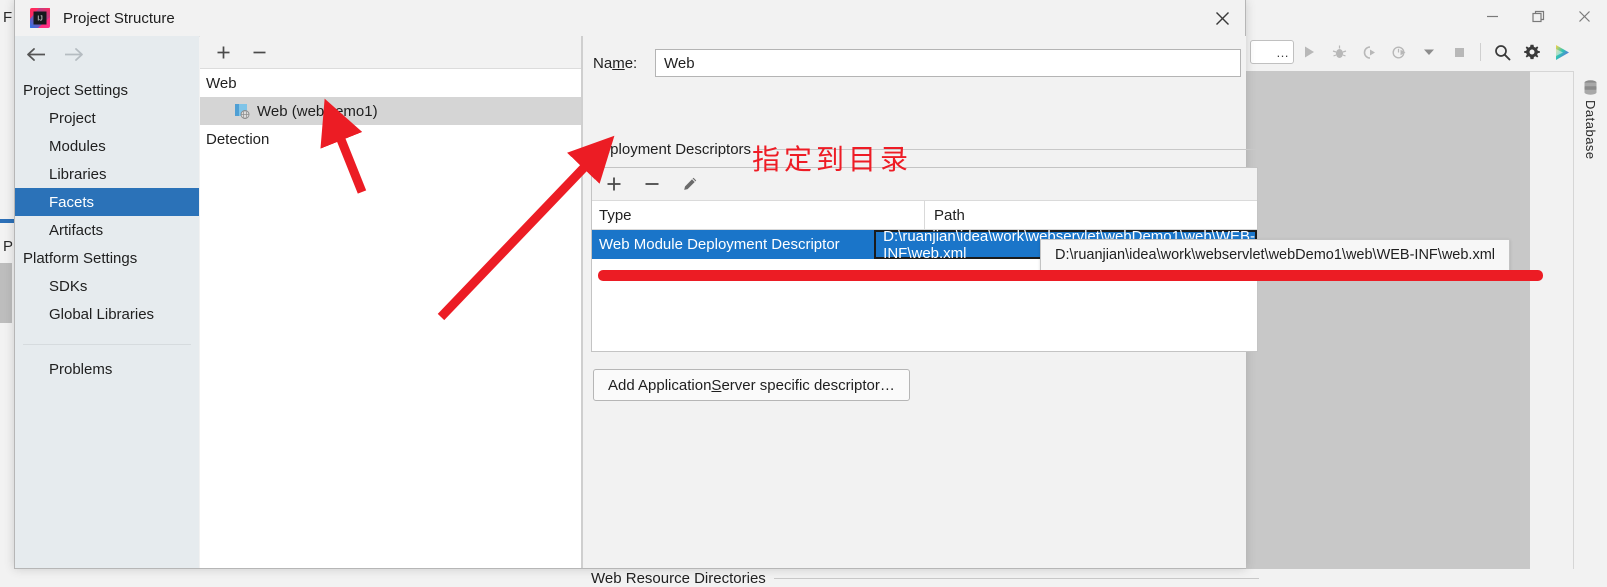 The image size is (1607, 587). What do you see at coordinates (671, 149) in the screenshot?
I see `group-title: Deployment Descriptors` at bounding box center [671, 149].